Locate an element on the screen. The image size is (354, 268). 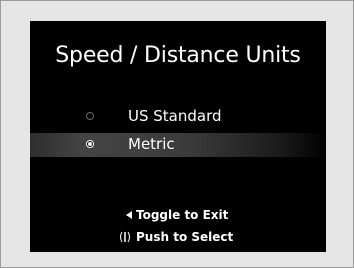
left-triangle-icon is located at coordinates (129, 215).